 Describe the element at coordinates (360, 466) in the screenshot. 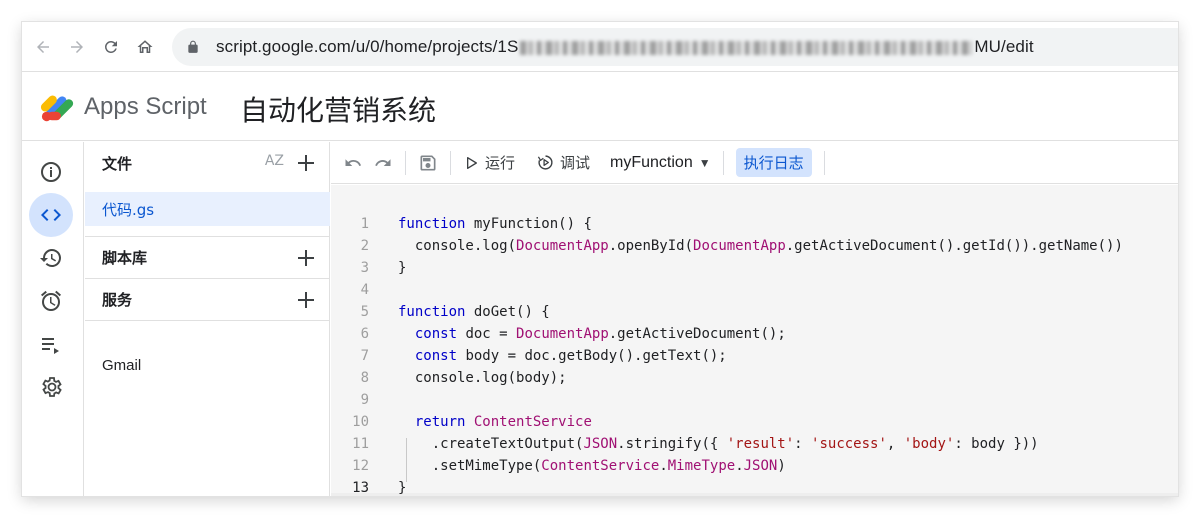

I see `line-number: 12` at that location.